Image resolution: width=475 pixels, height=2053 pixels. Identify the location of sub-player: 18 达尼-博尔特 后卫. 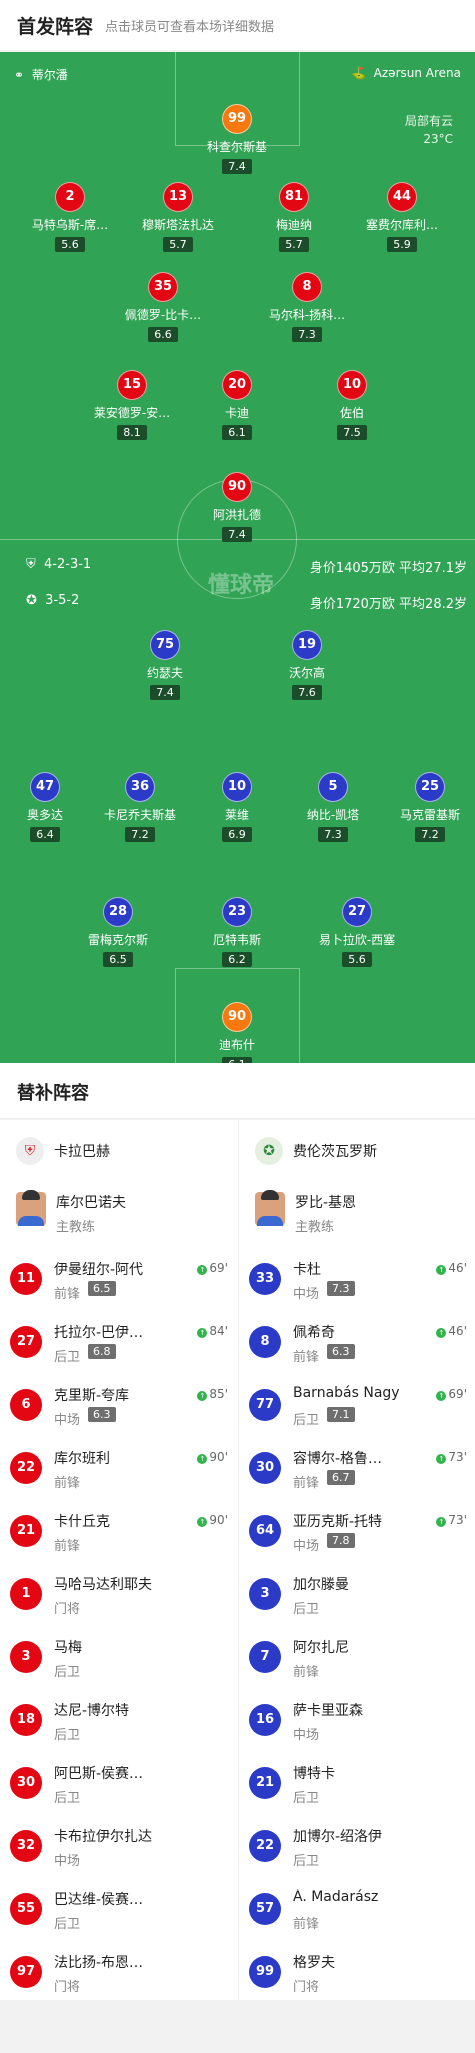
(120, 1722).